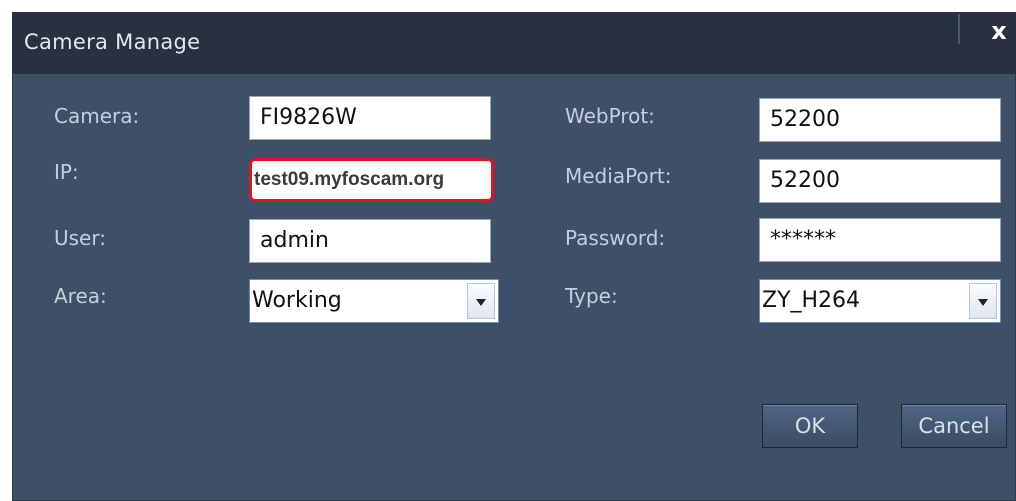  What do you see at coordinates (591, 296) in the screenshot?
I see `type-label: Type:` at bounding box center [591, 296].